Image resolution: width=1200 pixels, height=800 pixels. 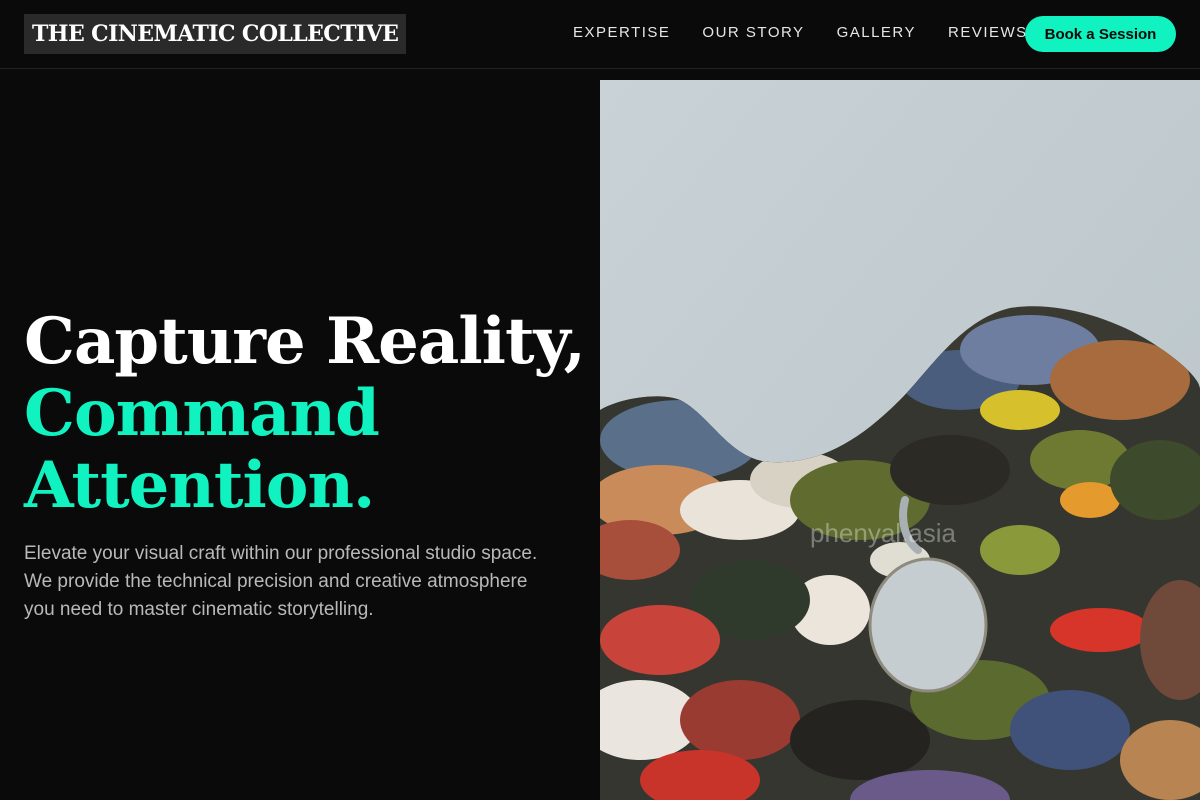 What do you see at coordinates (876, 33) in the screenshot?
I see `nav-link-gallery: GALLERY` at bounding box center [876, 33].